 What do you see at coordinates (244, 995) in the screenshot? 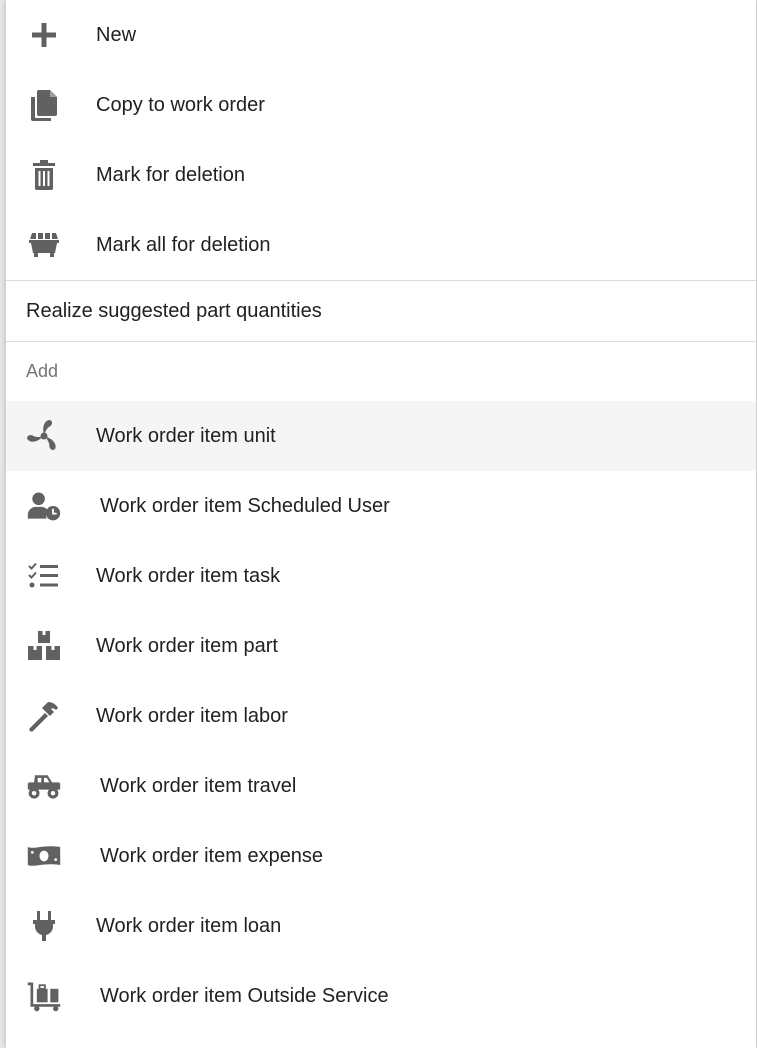
I see `menu-item-label: Work order item Outside Service` at bounding box center [244, 995].